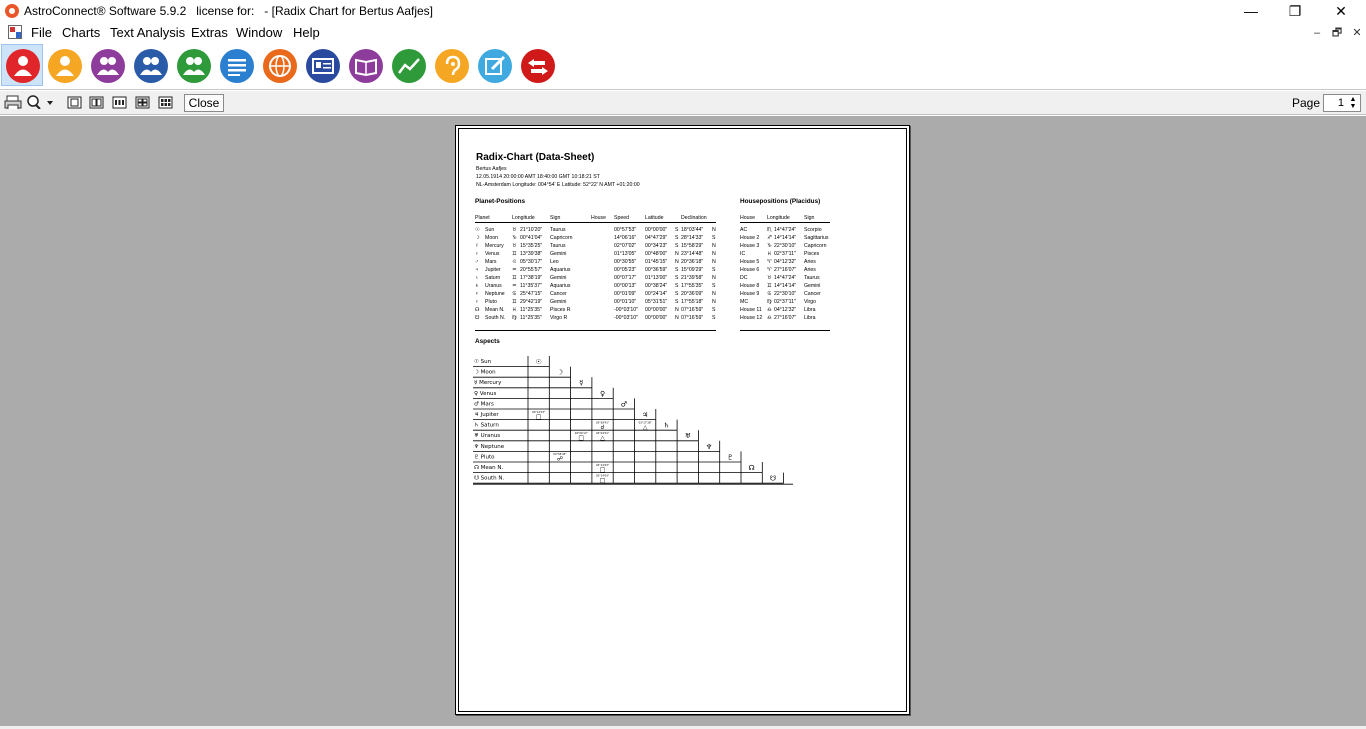 Image resolution: width=1366 pixels, height=729 pixels. I want to click on house-footer-rule, so click(785, 330).